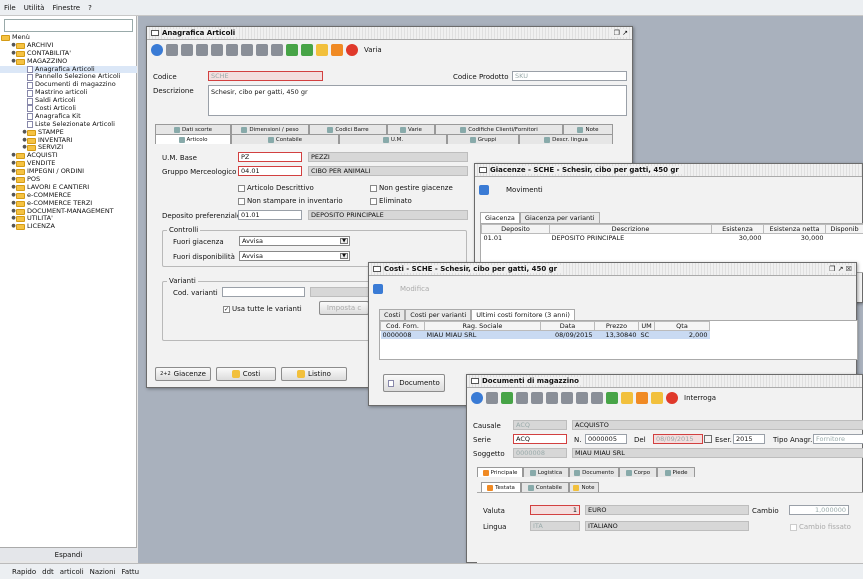 The height and width of the screenshot is (579, 863). What do you see at coordinates (522, 398) in the screenshot?
I see `save-icon` at bounding box center [522, 398].